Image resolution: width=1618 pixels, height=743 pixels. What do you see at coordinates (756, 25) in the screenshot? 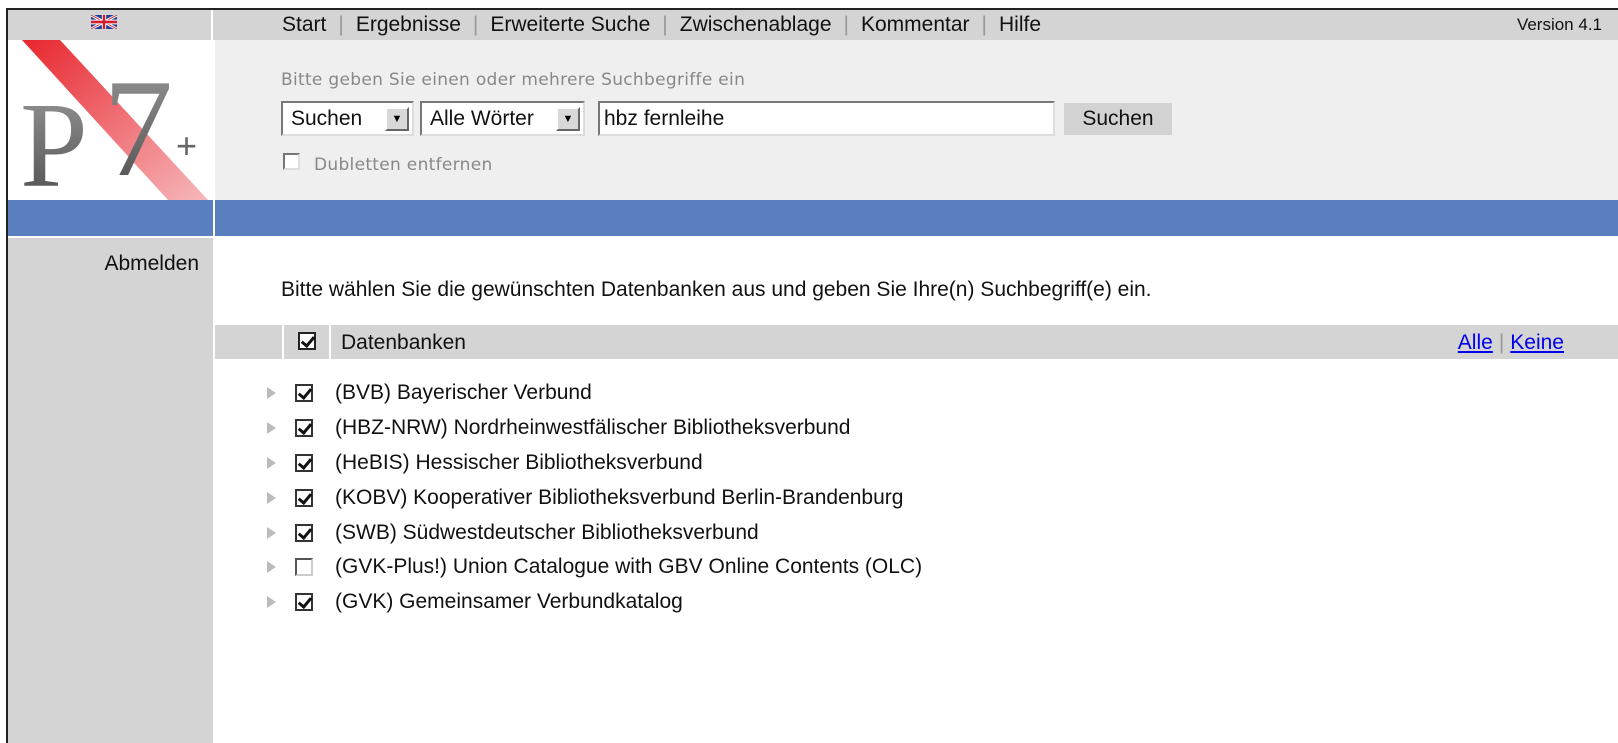
I see `nav-clipboard: Zwischenablage` at bounding box center [756, 25].